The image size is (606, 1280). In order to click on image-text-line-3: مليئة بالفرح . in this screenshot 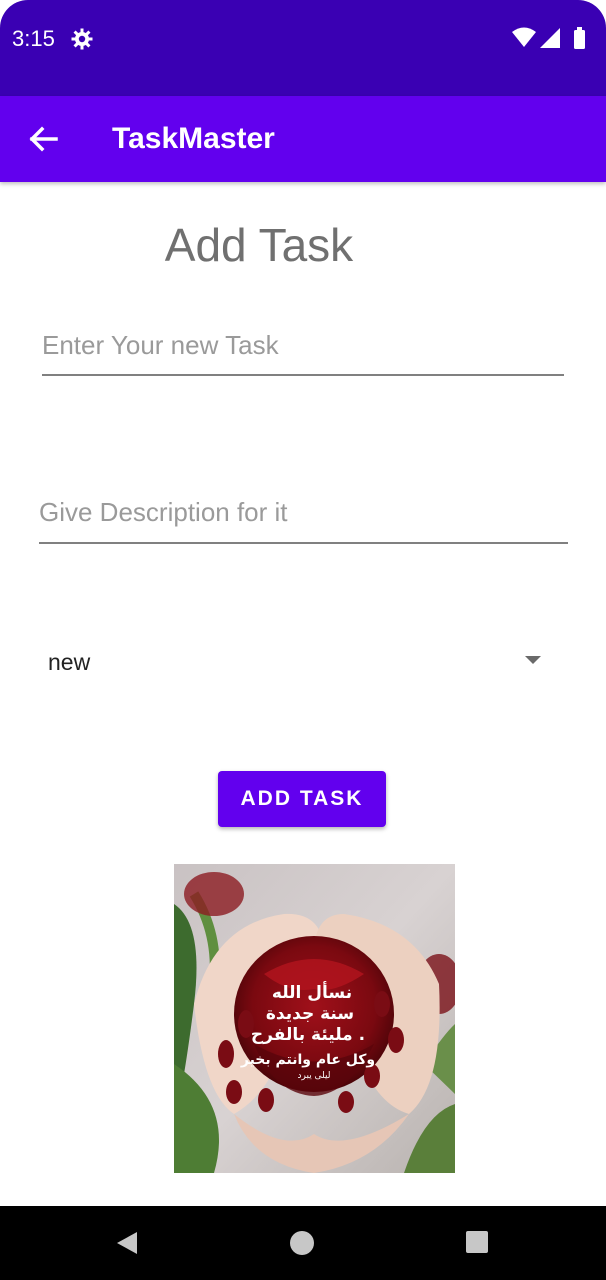, I will do `click(308, 1035)`.